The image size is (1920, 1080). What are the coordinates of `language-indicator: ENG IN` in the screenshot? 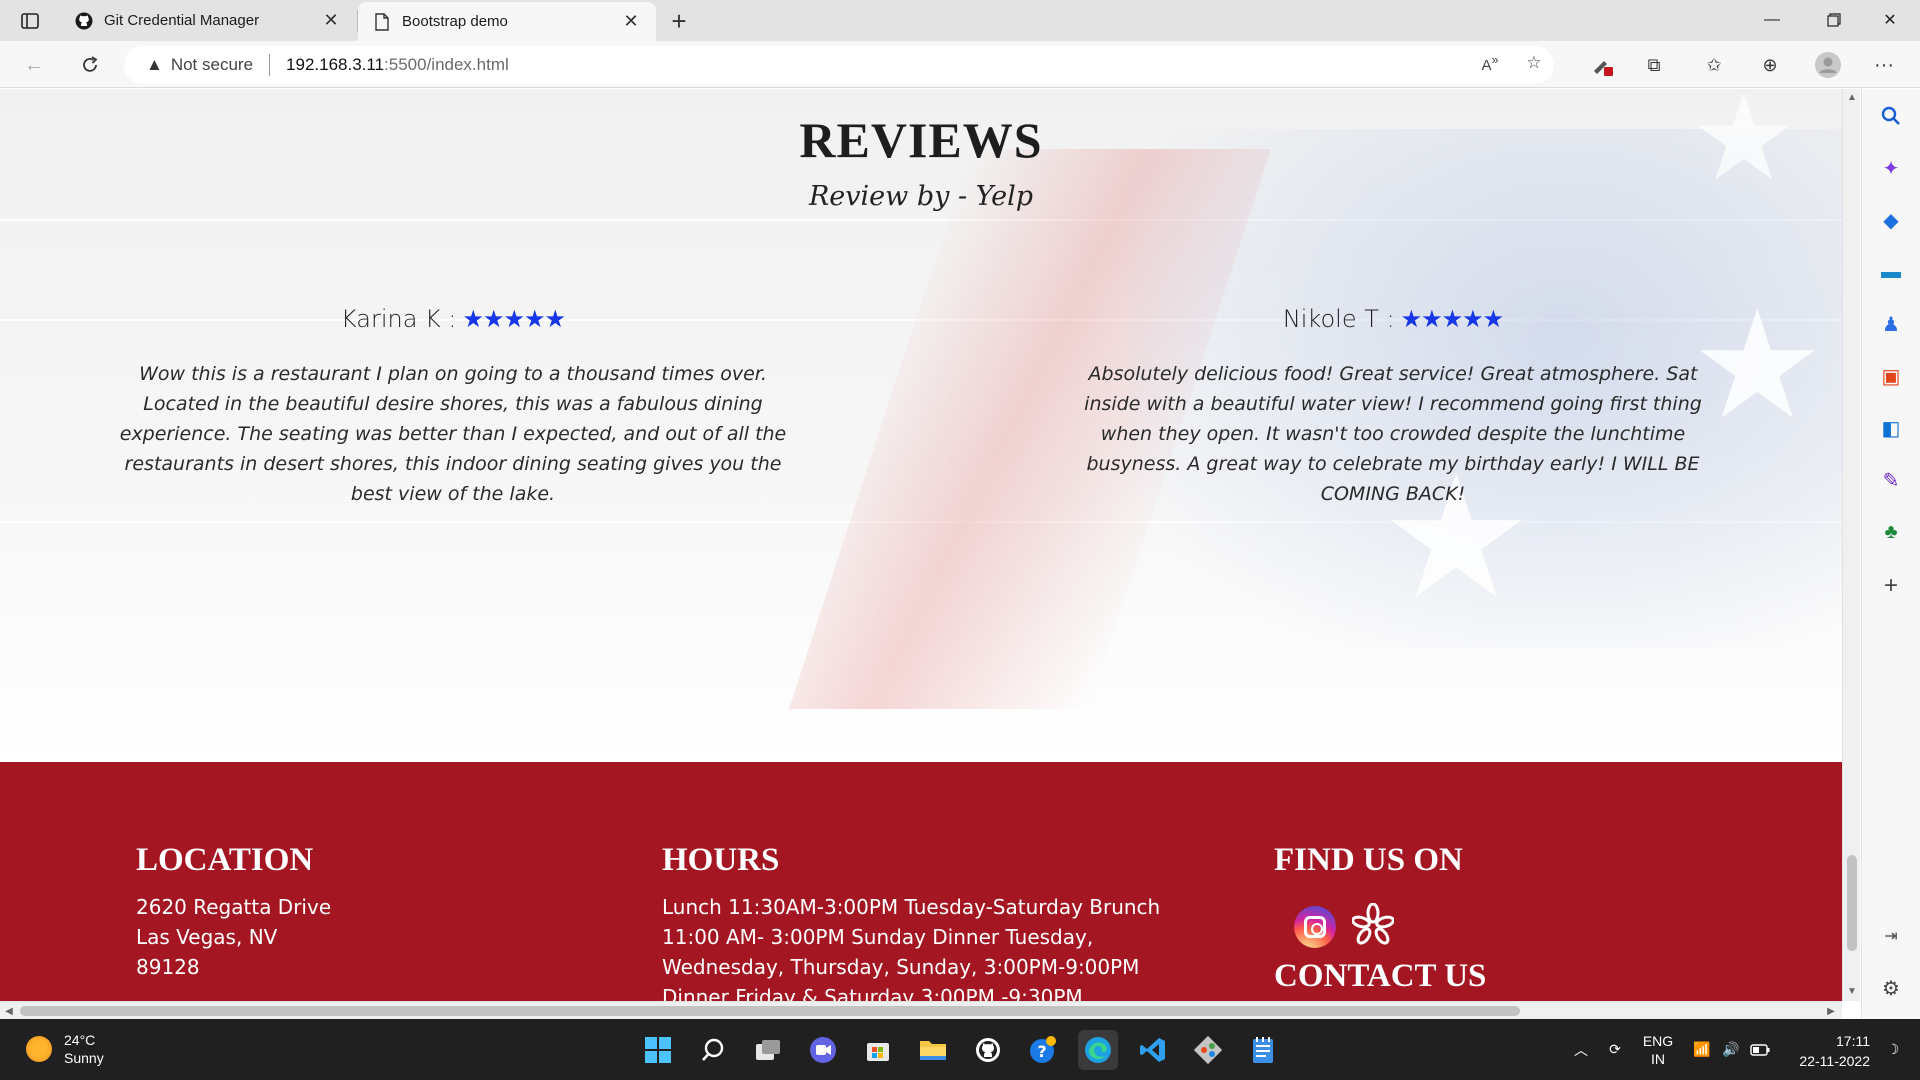 It's located at (1658, 1049).